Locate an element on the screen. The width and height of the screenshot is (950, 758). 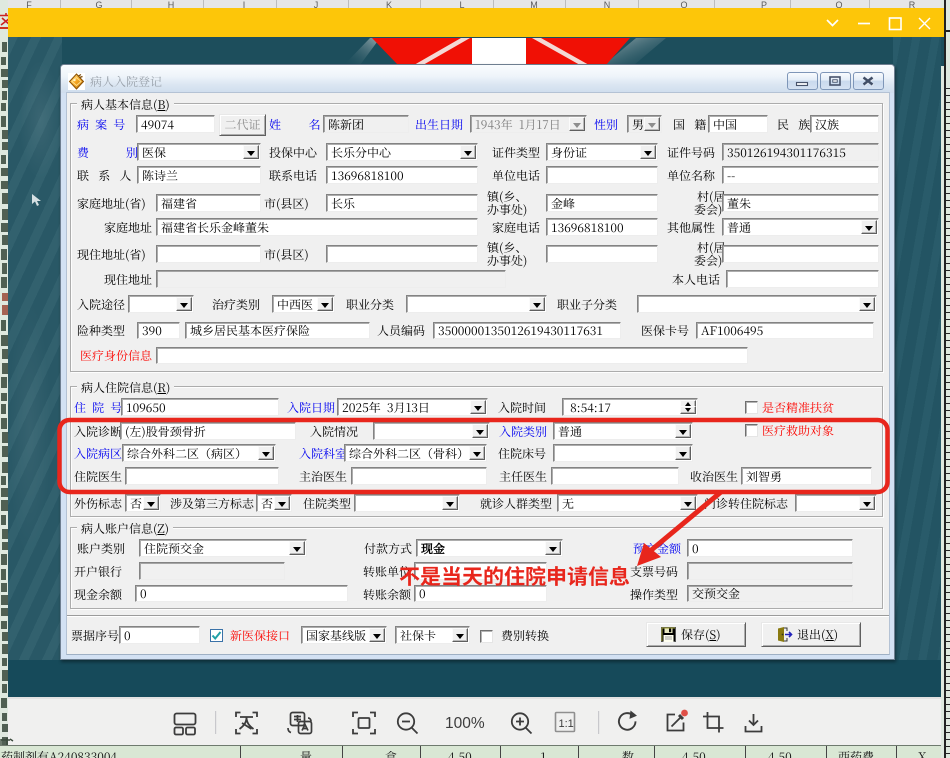
svg-text: 100% is located at coordinates (465, 723).